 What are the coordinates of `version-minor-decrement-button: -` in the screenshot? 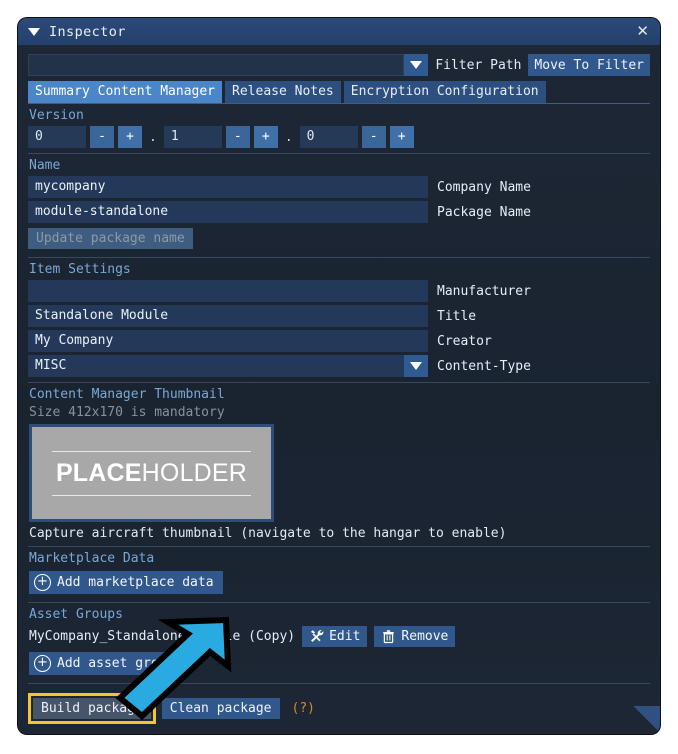 It's located at (237, 137).